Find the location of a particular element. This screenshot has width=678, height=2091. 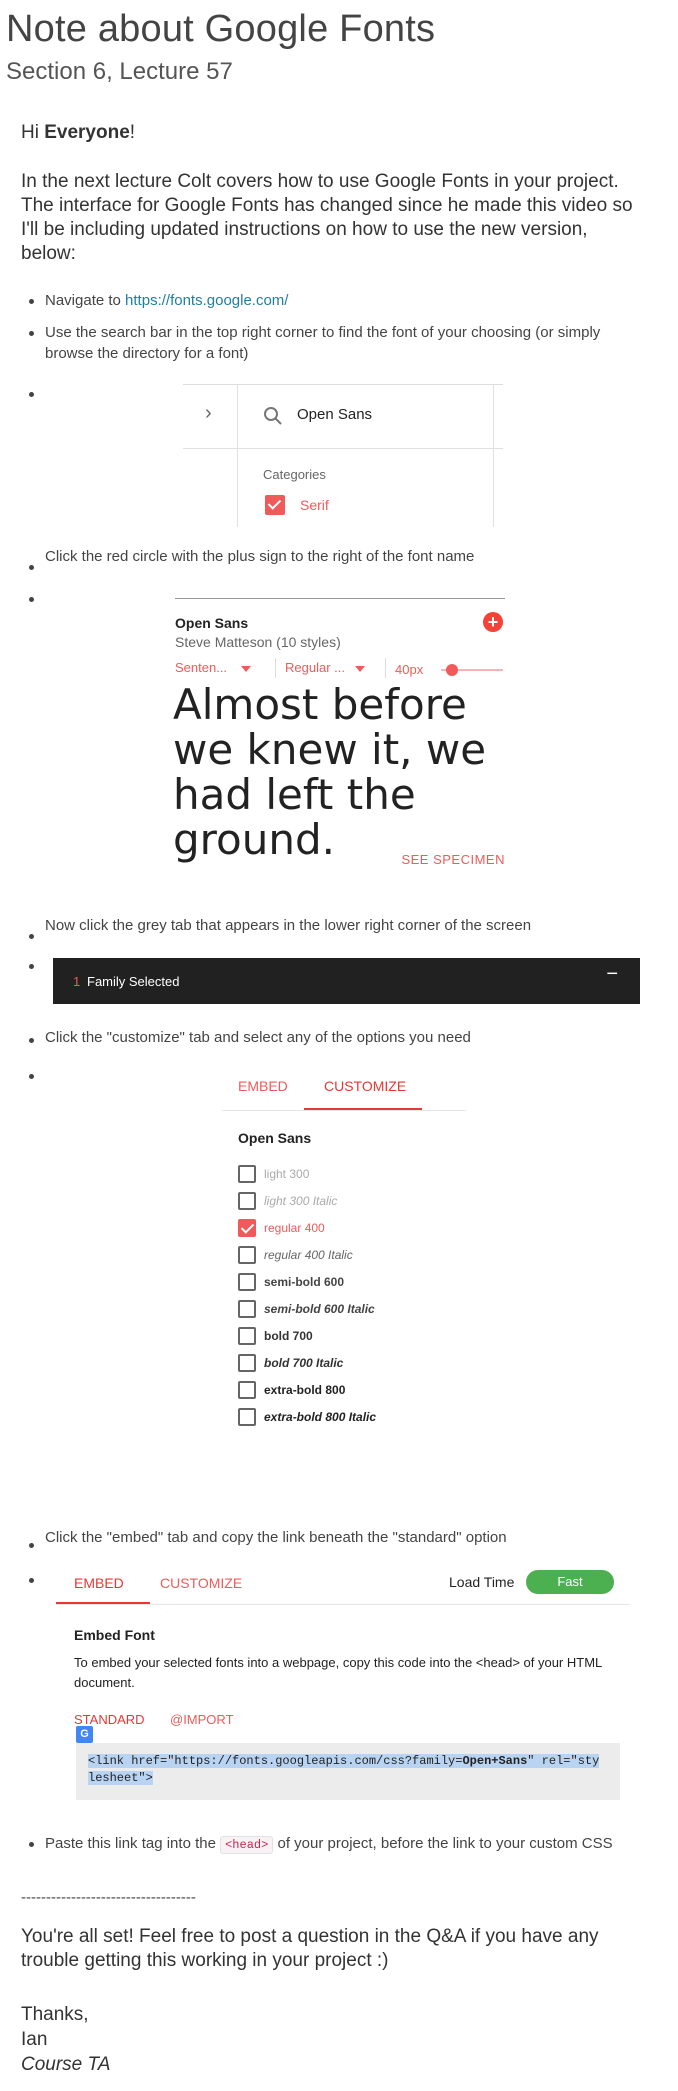

style-option-row: regular 400 is located at coordinates (281, 1229).